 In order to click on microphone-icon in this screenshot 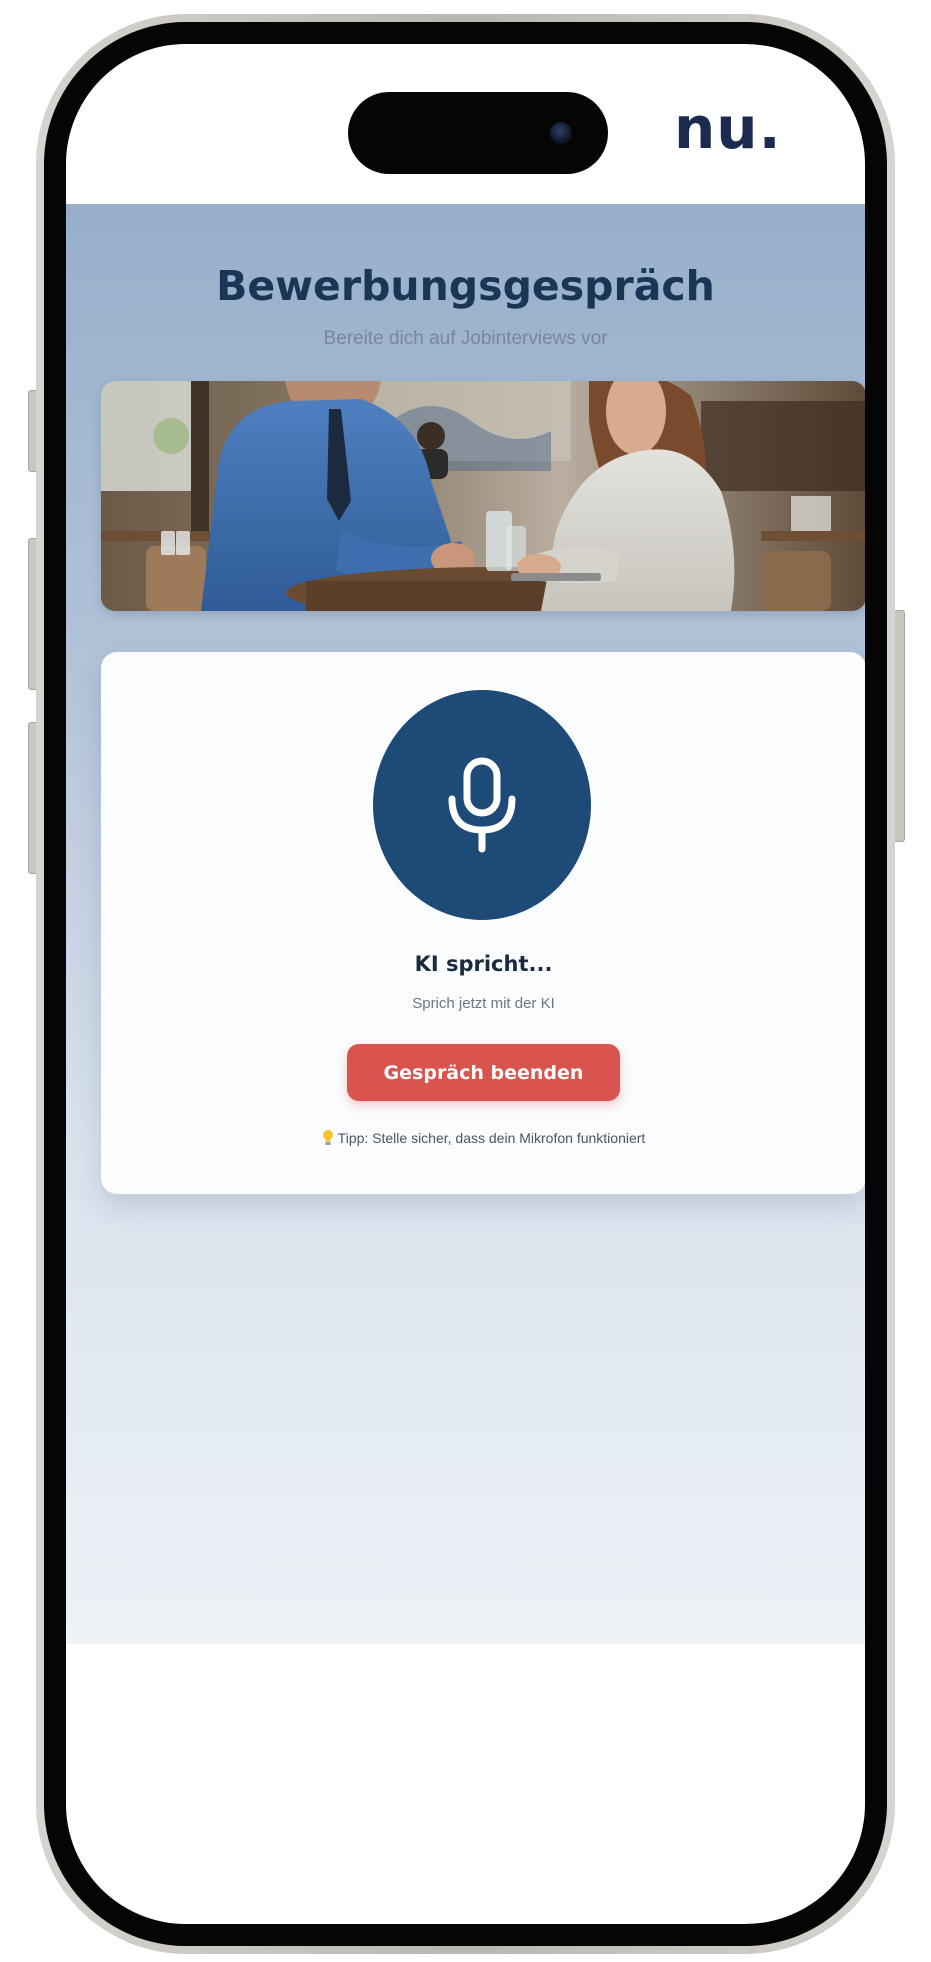, I will do `click(482, 805)`.